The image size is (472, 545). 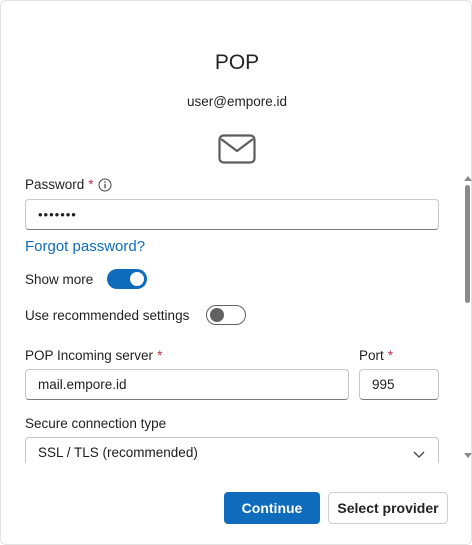 I want to click on continue-button: Continue, so click(x=272, y=508).